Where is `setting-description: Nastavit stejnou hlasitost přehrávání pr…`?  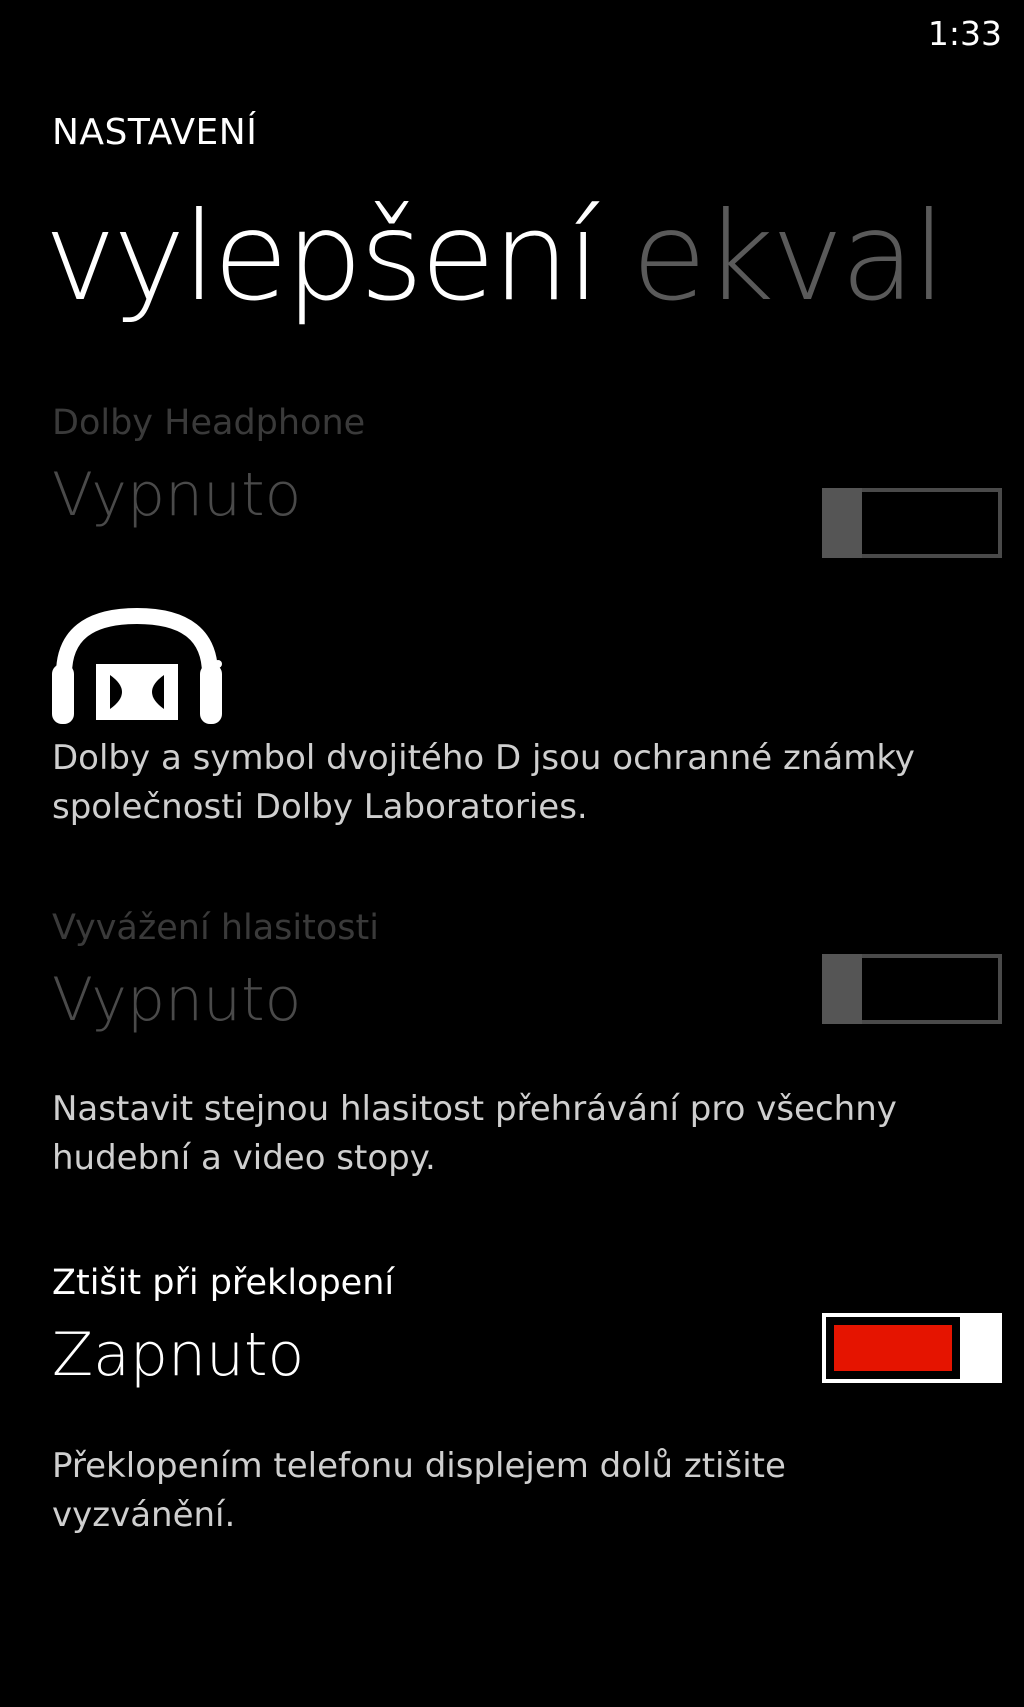
setting-description: Nastavit stejnou hlasitost přehrávání pr… is located at coordinates (474, 1134).